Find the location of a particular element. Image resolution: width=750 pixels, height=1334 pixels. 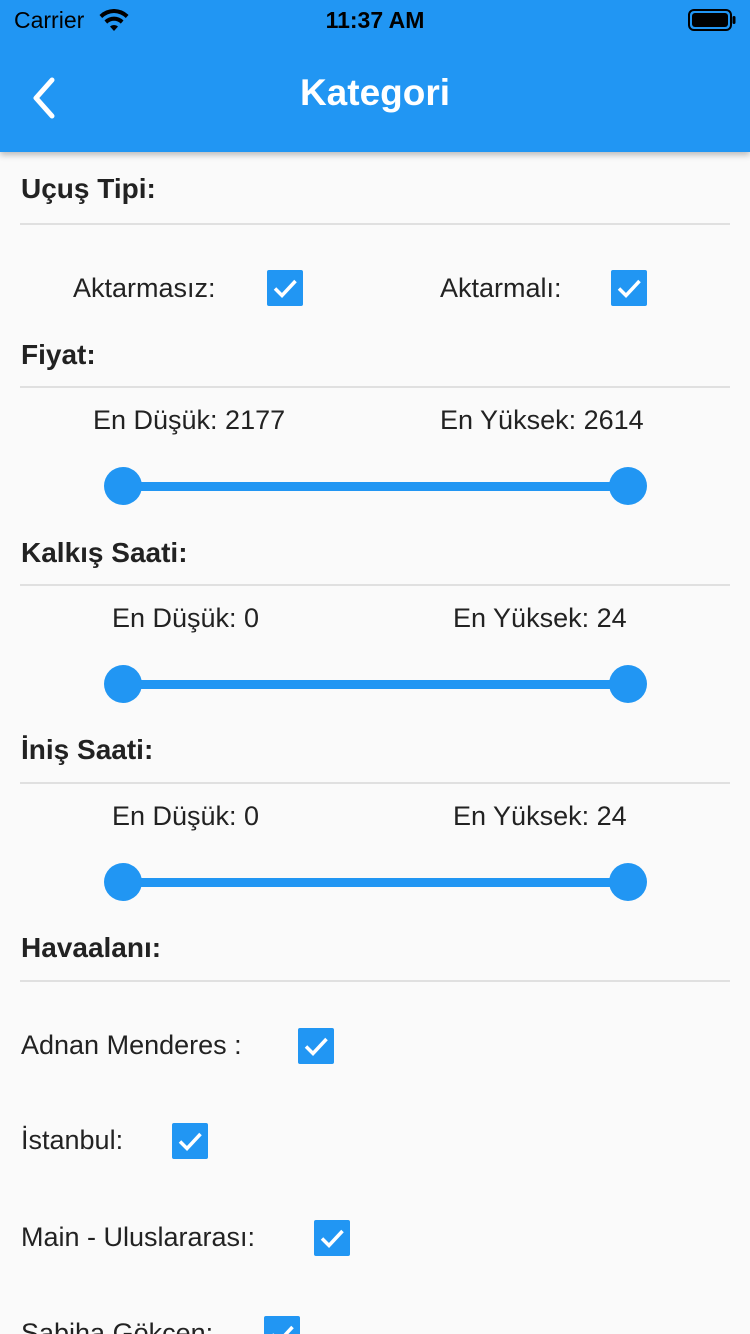

arrival-time-title: İniş Saati: is located at coordinates (87, 749).